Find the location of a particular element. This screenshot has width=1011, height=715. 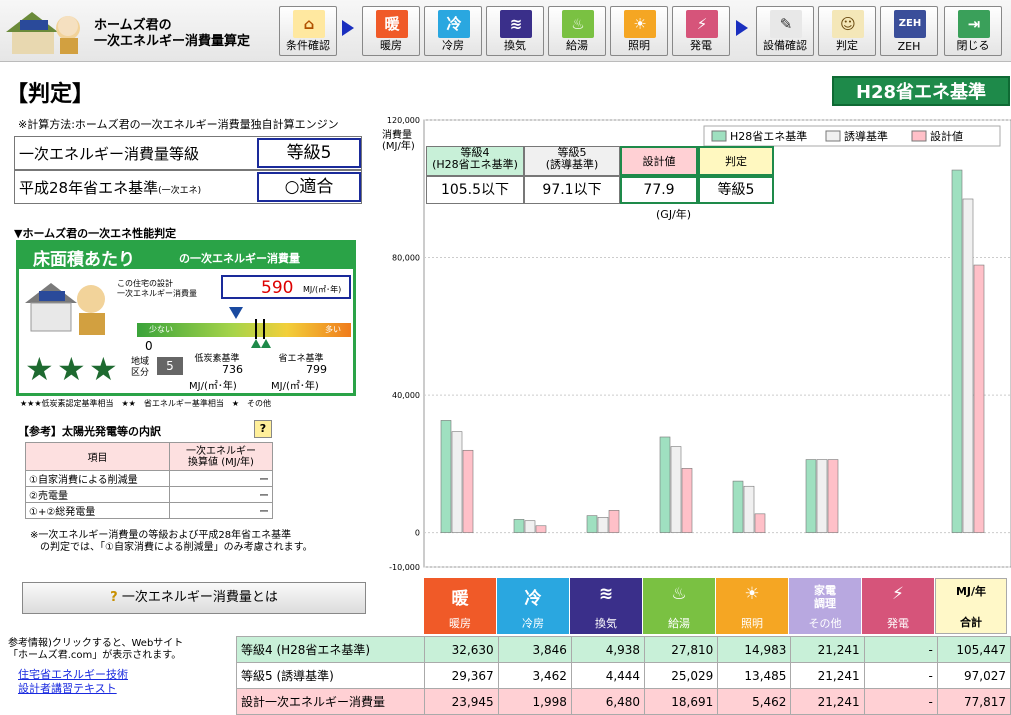

standard-value: ○適合 is located at coordinates (309, 187).